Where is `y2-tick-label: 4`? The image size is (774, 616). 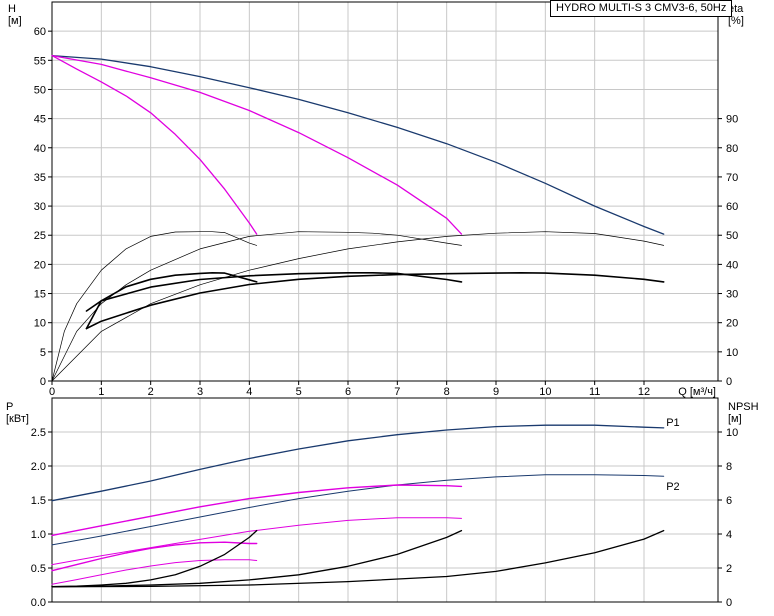 y2-tick-label: 4 is located at coordinates (729, 535).